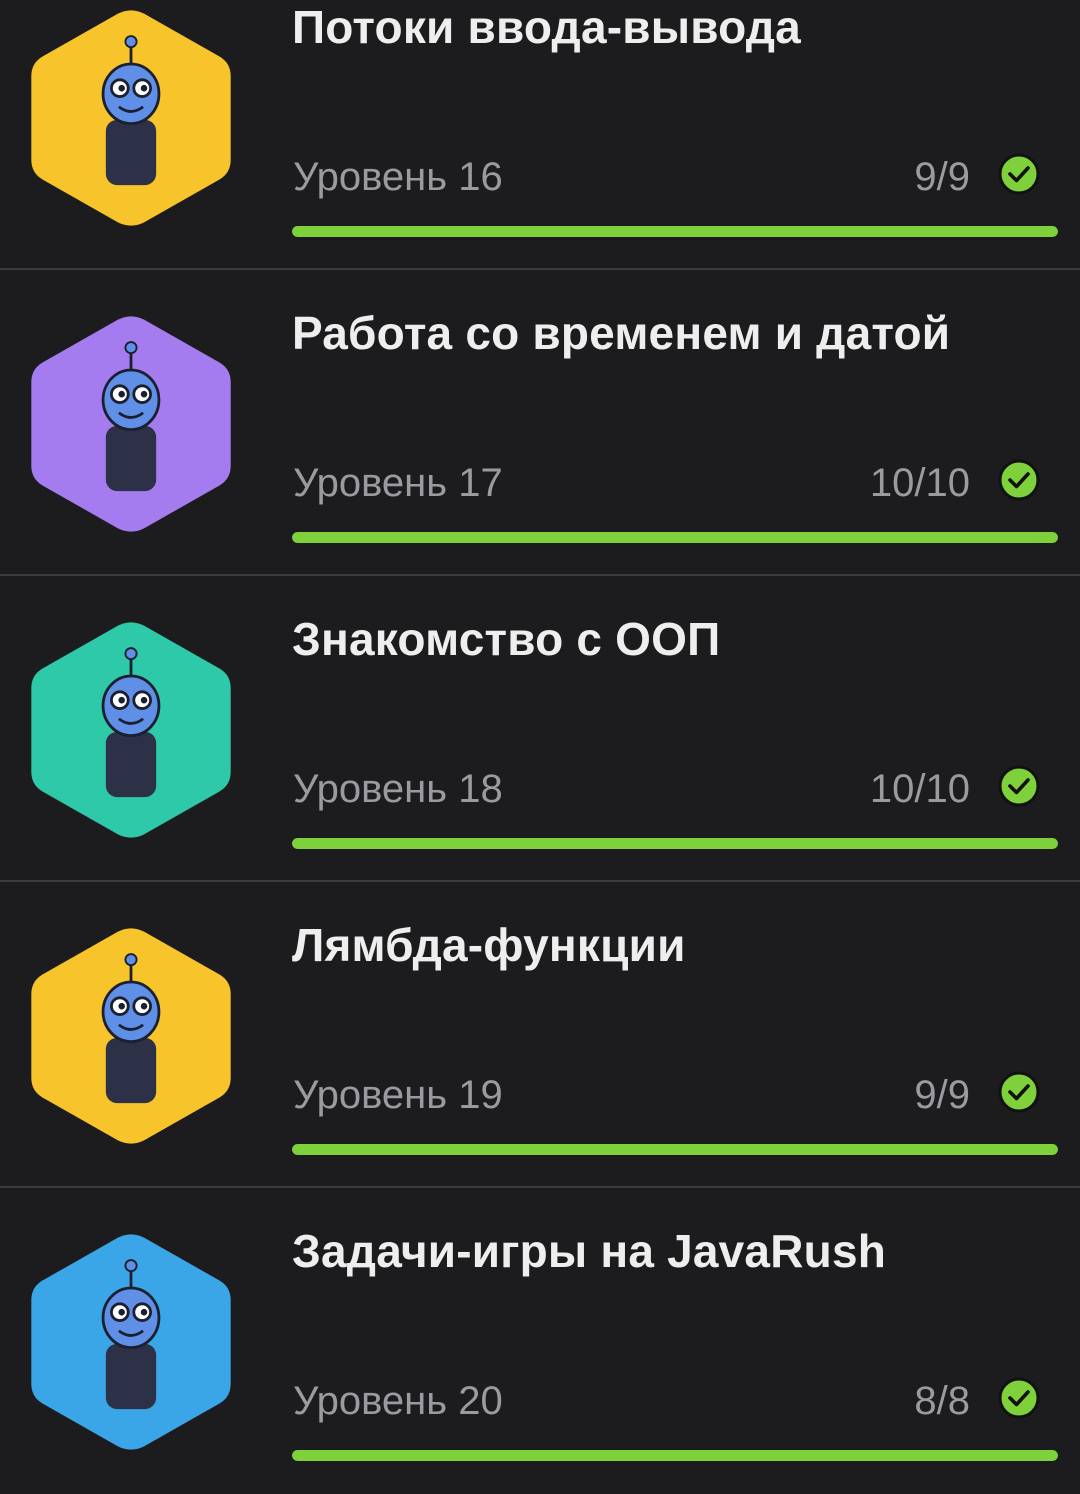  Describe the element at coordinates (131, 424) in the screenshot. I see `robot-with-time-wand-illustration` at that location.